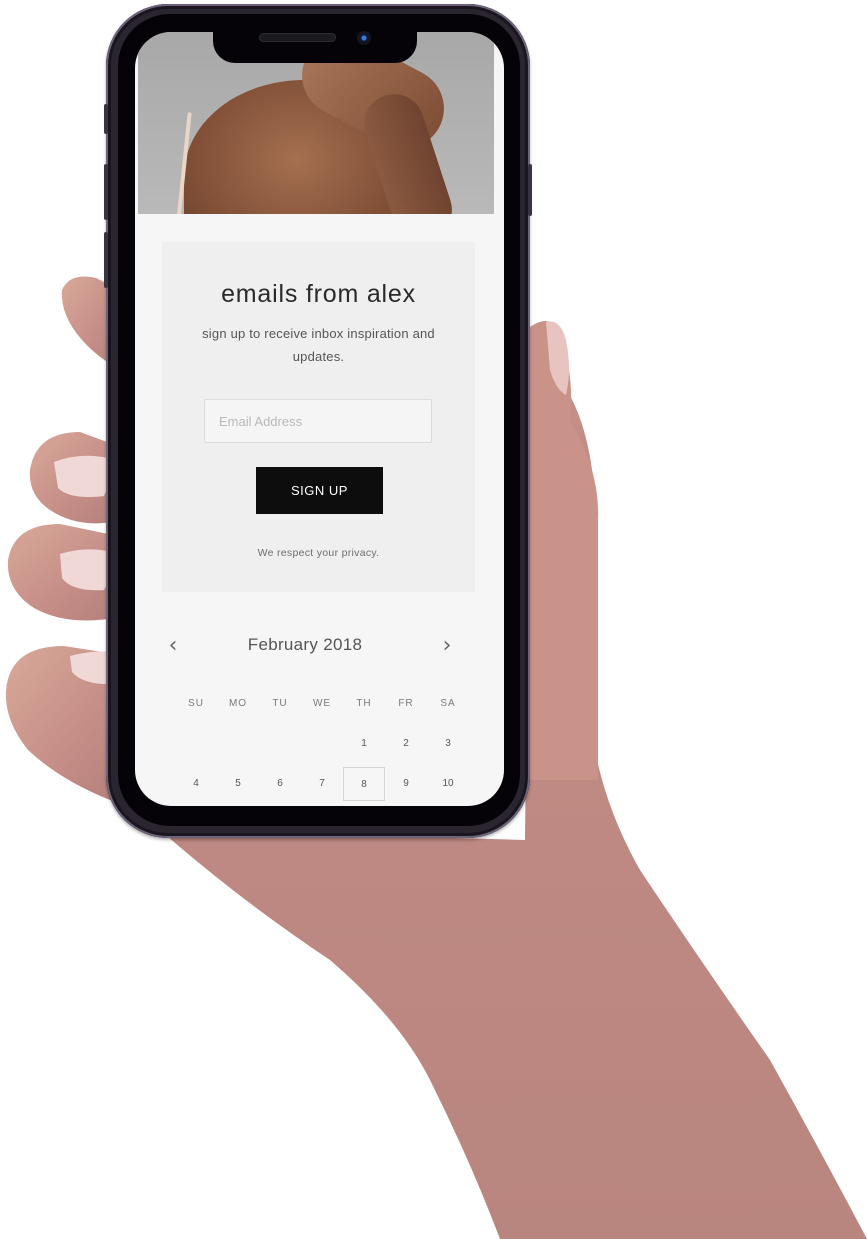  What do you see at coordinates (318, 294) in the screenshot?
I see `signup-title: emails from alex` at bounding box center [318, 294].